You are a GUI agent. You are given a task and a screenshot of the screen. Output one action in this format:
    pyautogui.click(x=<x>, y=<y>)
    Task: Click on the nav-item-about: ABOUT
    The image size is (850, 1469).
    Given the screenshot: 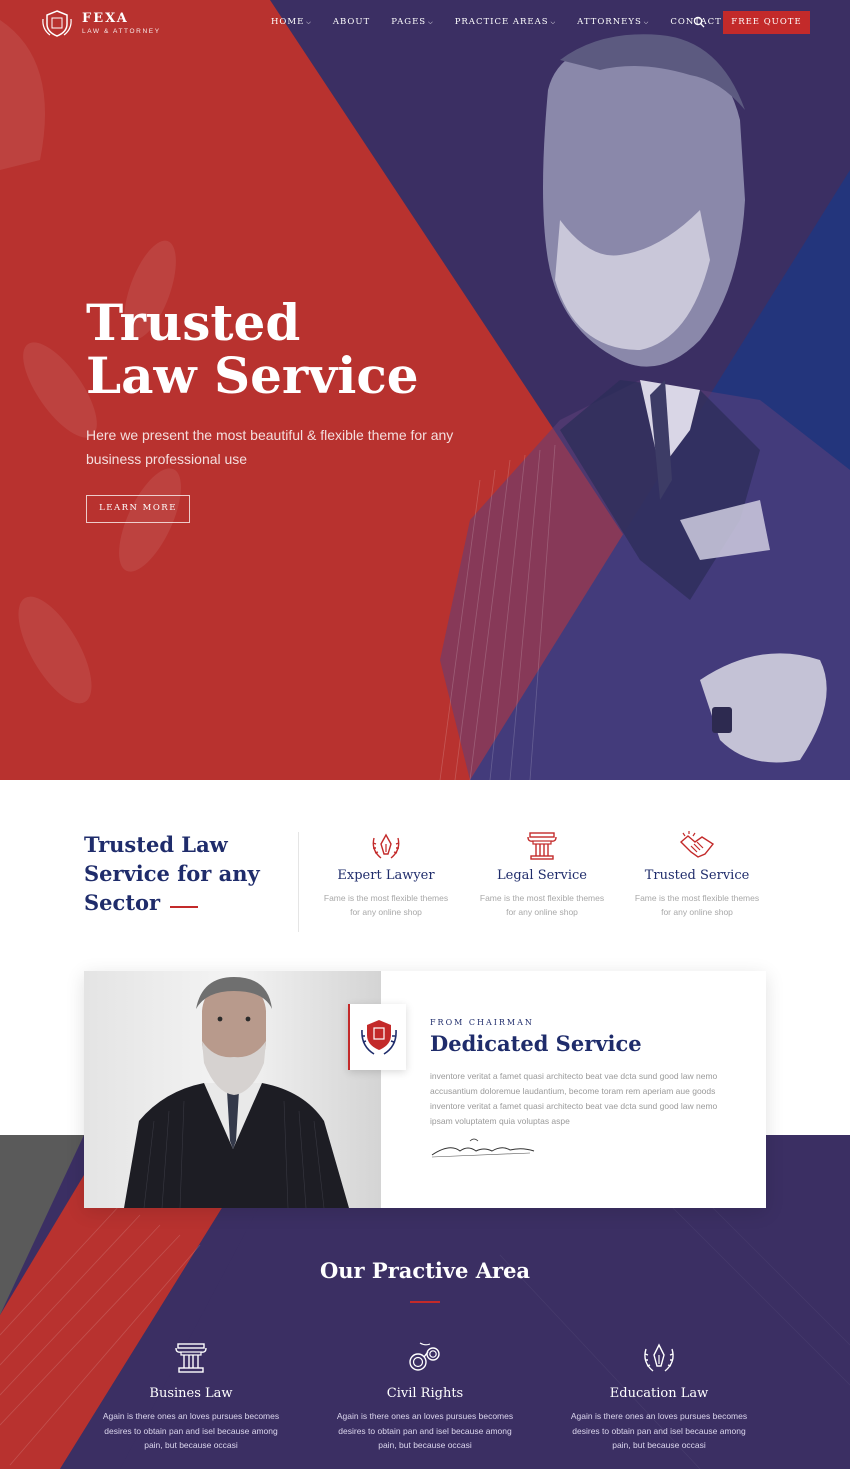 What is the action you would take?
    pyautogui.click(x=351, y=22)
    